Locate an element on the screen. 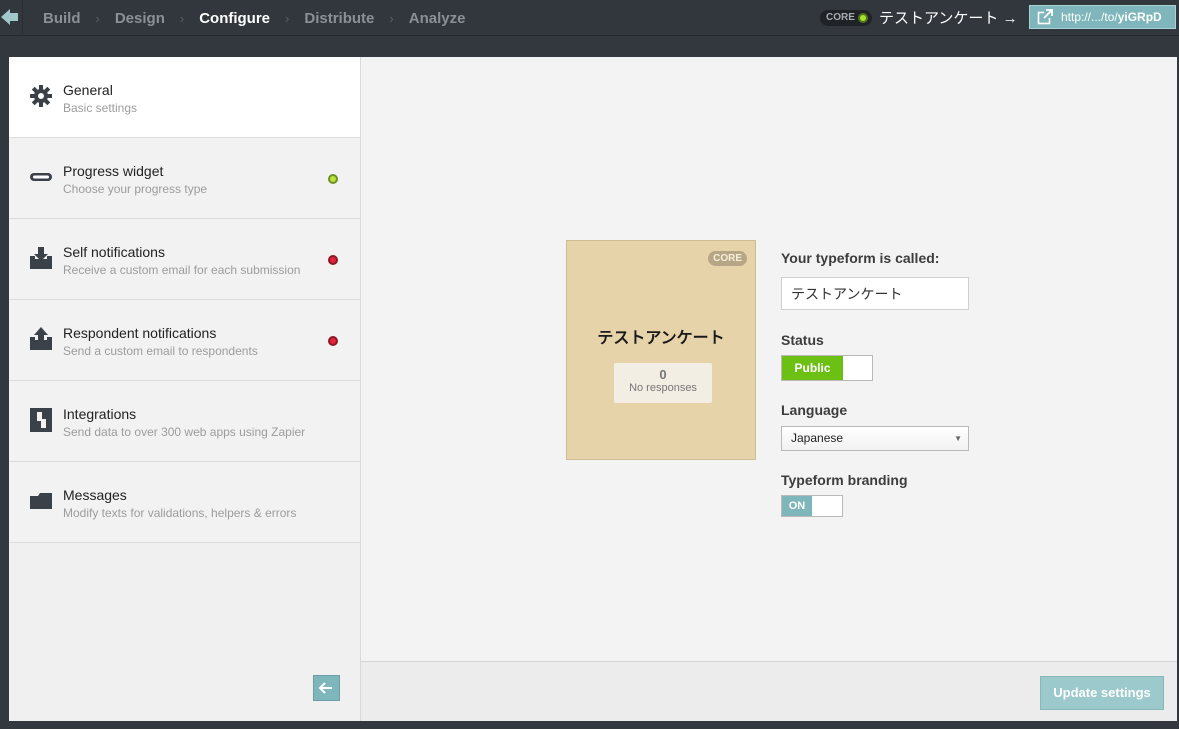 Image resolution: width=1179 pixels, height=729 pixels. status-toggle: Public is located at coordinates (827, 368).